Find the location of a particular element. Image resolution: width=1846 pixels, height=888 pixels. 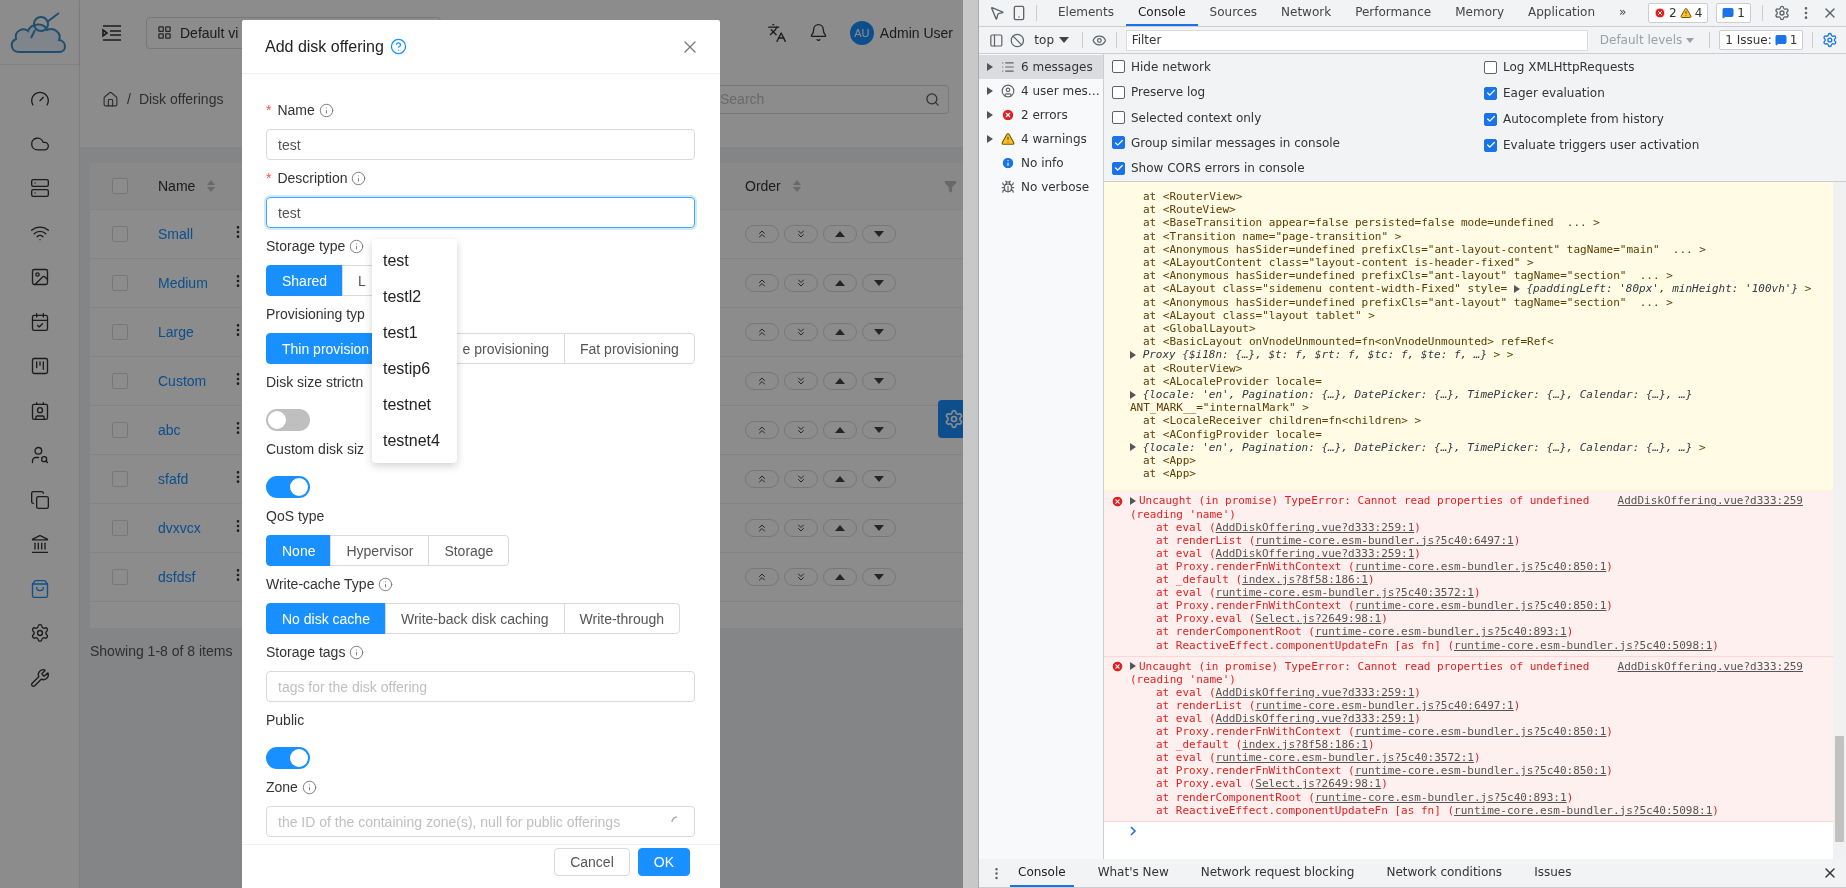

checkbox-label: Hide network is located at coordinates (1171, 66).